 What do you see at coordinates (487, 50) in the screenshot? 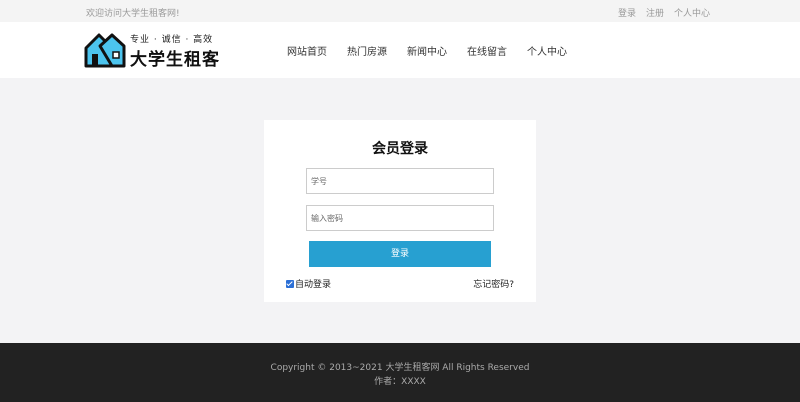
I see `nav-item-messages: 在线留言` at bounding box center [487, 50].